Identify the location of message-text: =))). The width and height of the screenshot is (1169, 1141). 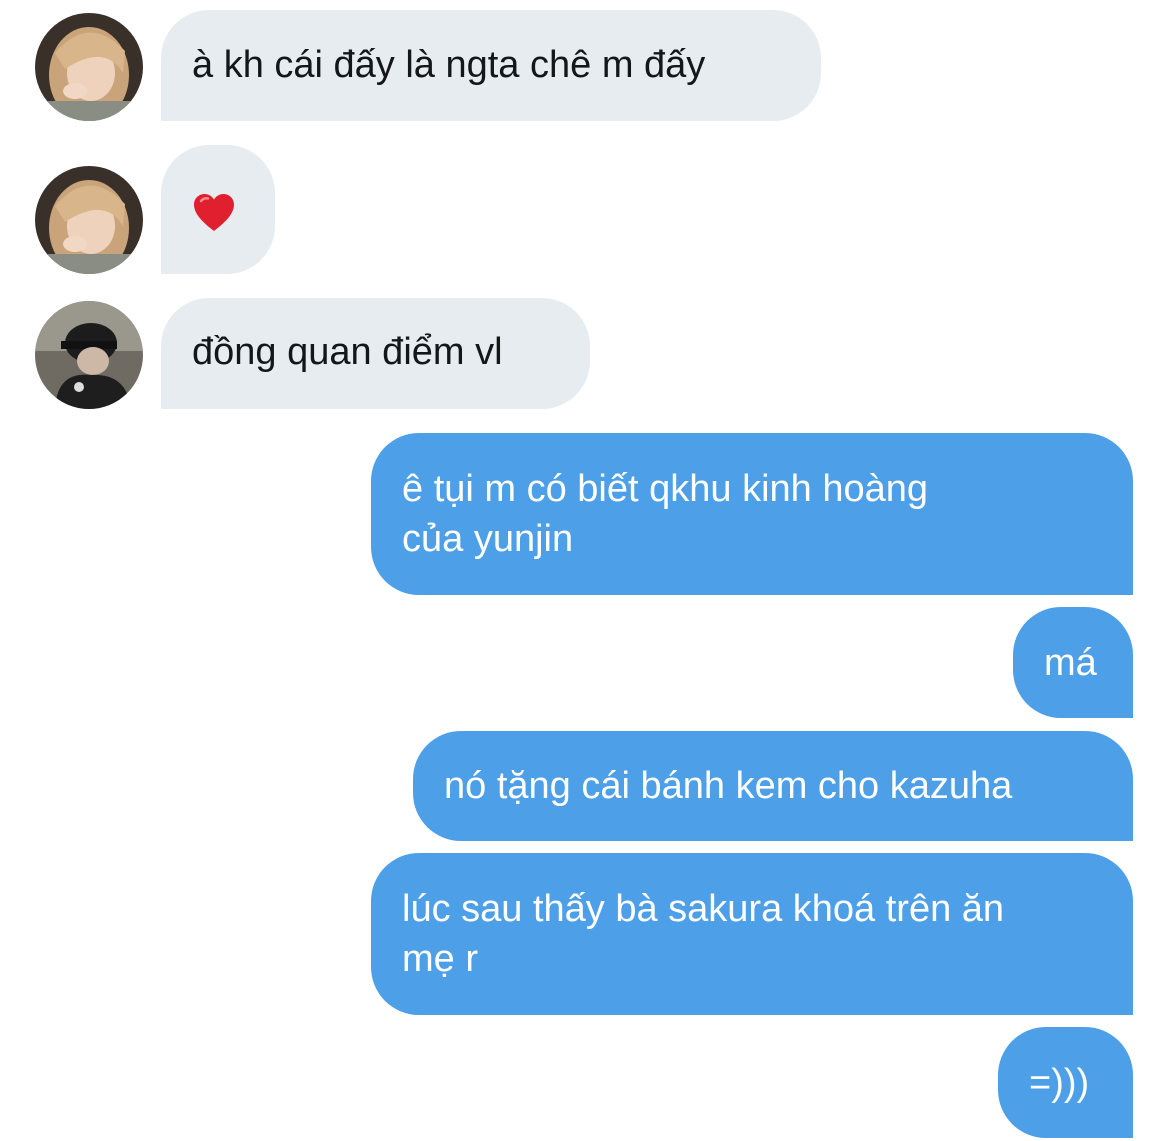
(1059, 1083).